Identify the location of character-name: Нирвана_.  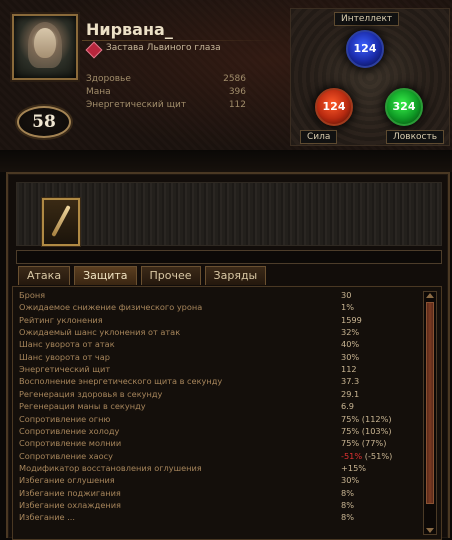
(129, 29).